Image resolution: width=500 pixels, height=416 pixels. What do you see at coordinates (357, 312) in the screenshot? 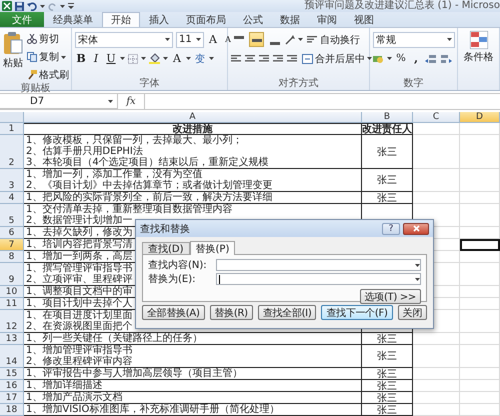
I see `dialog-button: 查找下一个(F)` at bounding box center [357, 312].